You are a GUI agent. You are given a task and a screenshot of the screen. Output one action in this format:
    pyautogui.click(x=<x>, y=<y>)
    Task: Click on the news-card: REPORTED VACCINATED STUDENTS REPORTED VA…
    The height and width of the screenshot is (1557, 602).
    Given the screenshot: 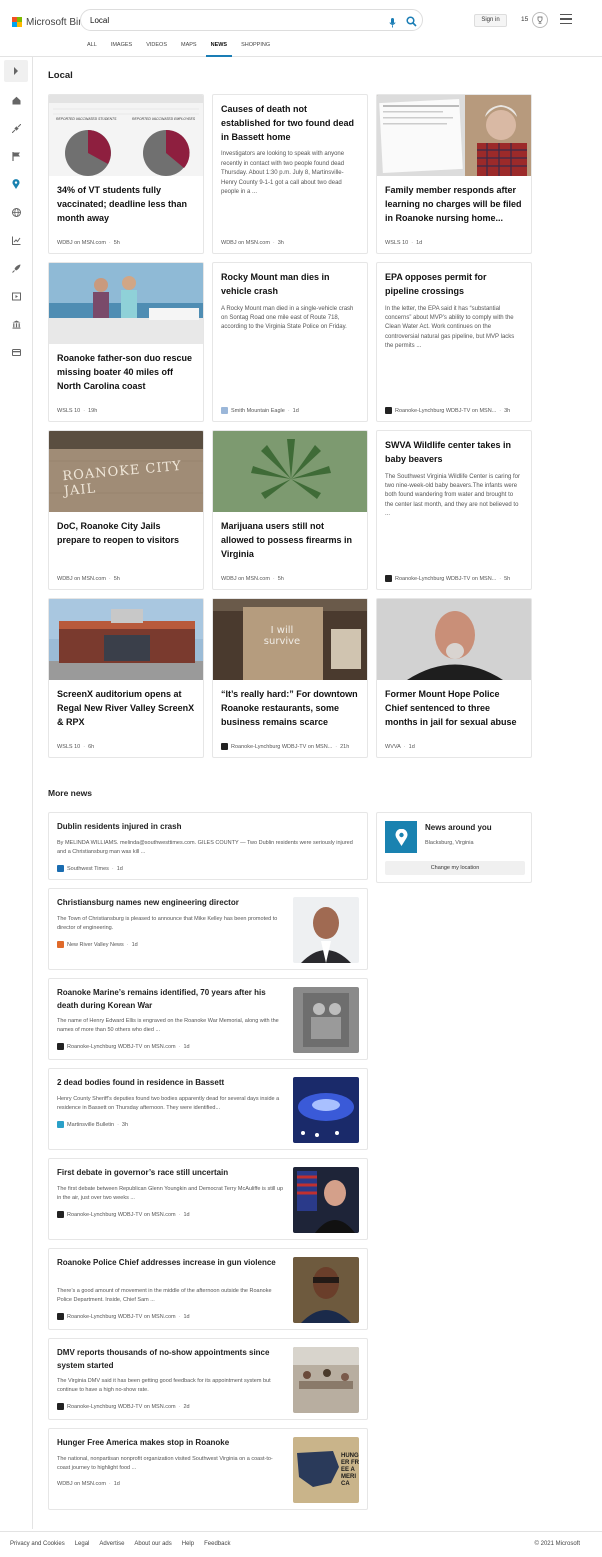 What is the action you would take?
    pyautogui.click(x=126, y=174)
    